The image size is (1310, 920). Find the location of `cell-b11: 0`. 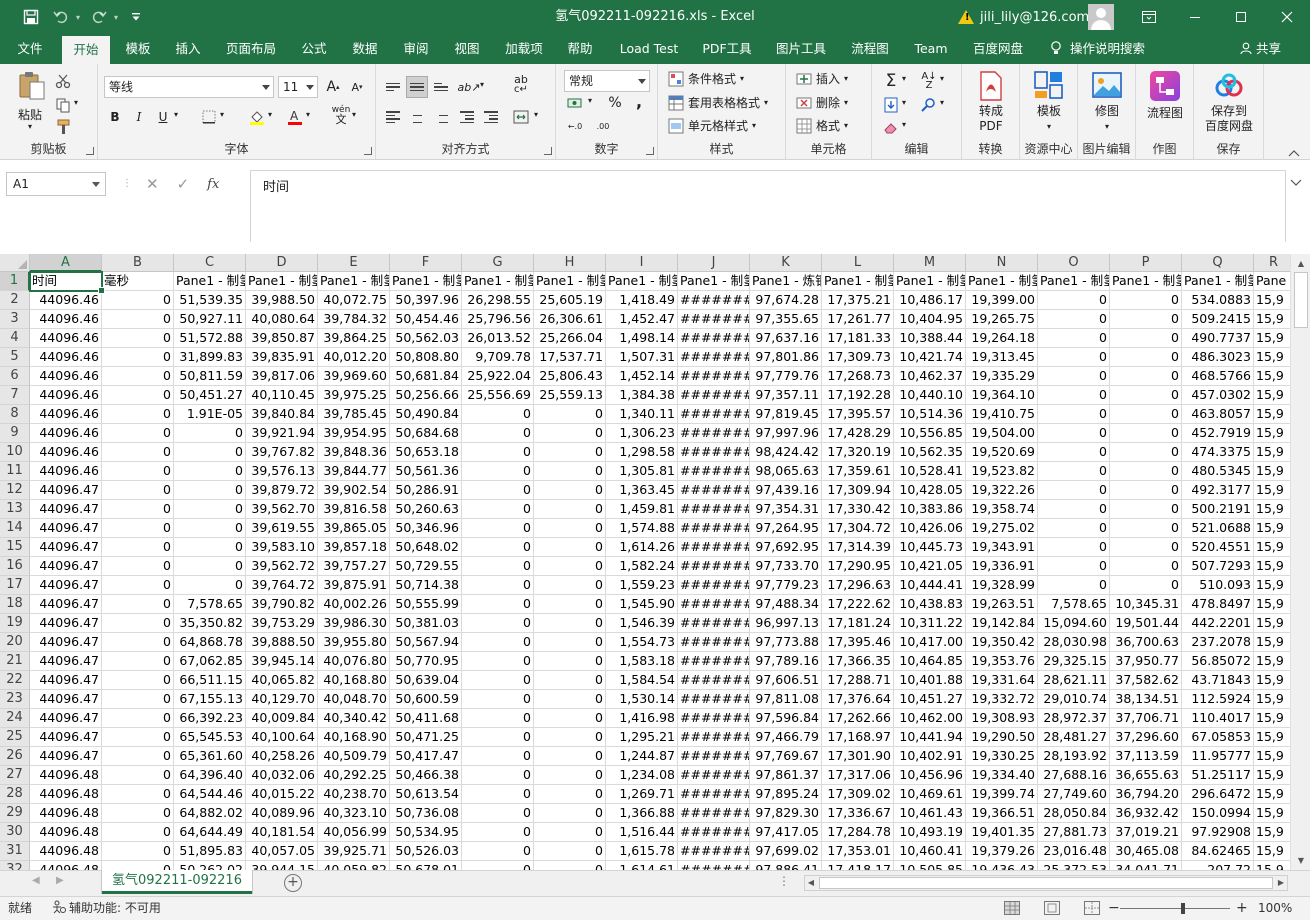

cell-b11: 0 is located at coordinates (138, 471).